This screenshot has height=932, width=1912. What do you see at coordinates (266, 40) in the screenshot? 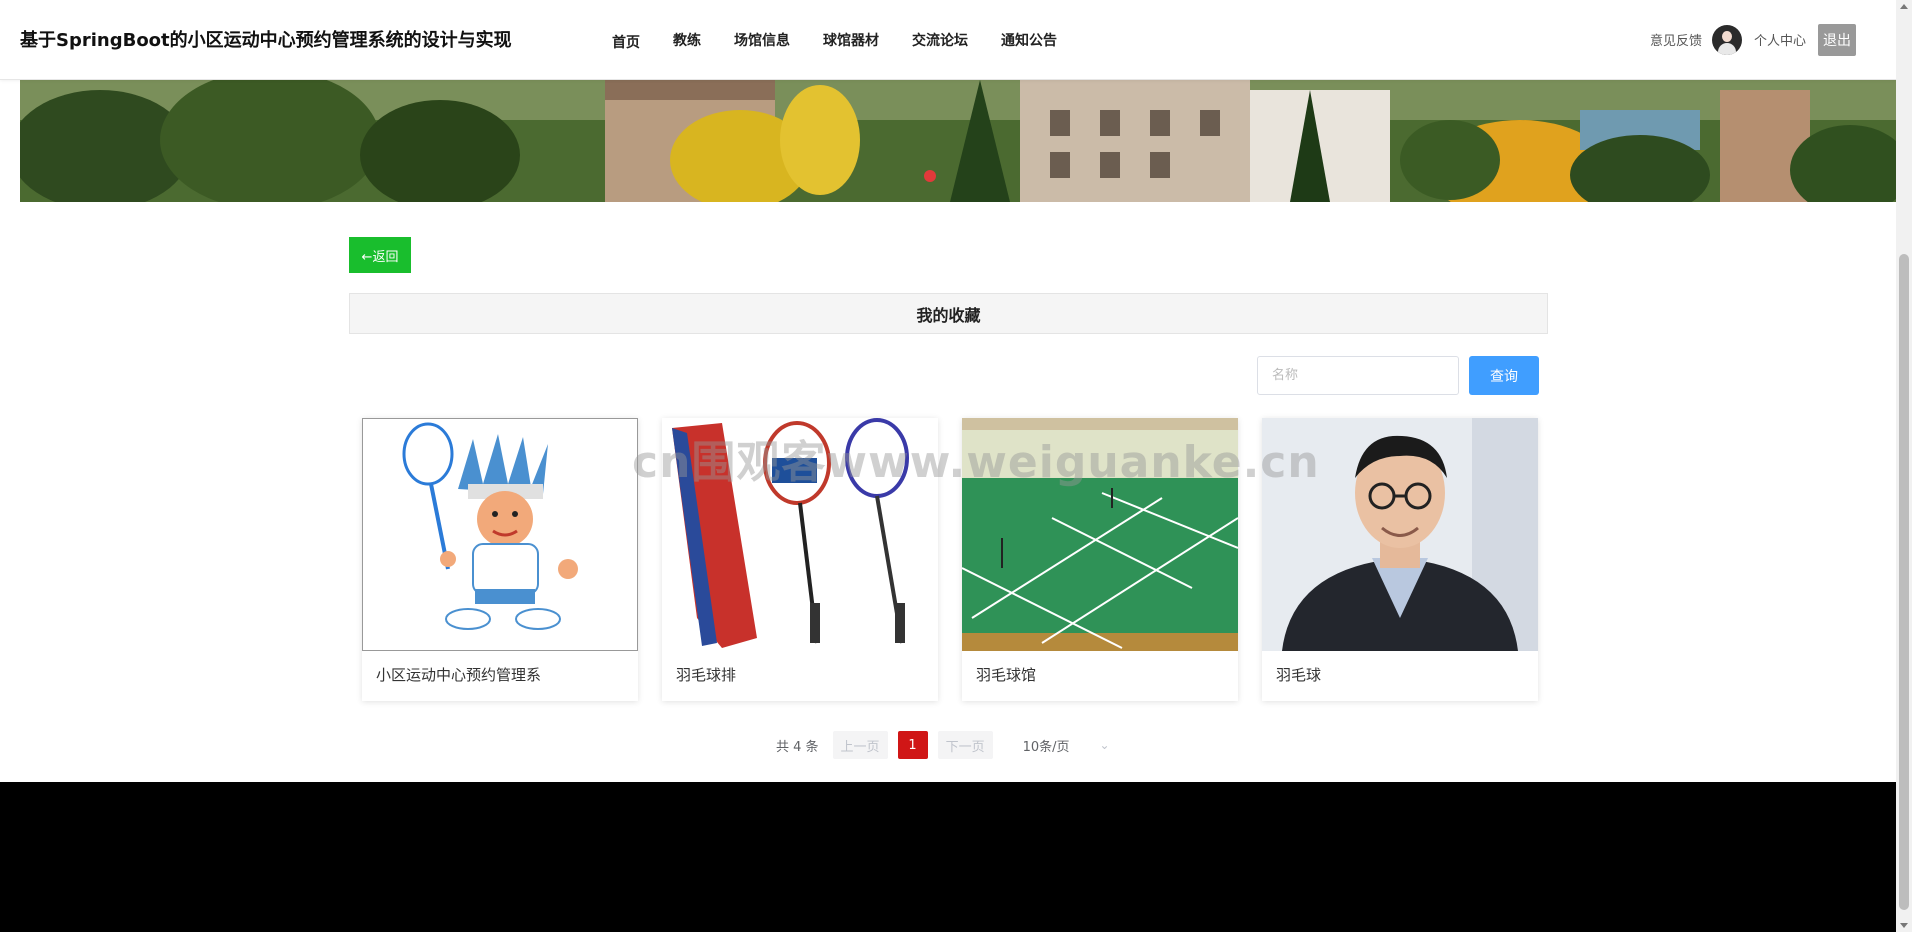
I see `site-title: 基于SpringBoot的小区运动中心预约管理系统的设计与实现` at bounding box center [266, 40].